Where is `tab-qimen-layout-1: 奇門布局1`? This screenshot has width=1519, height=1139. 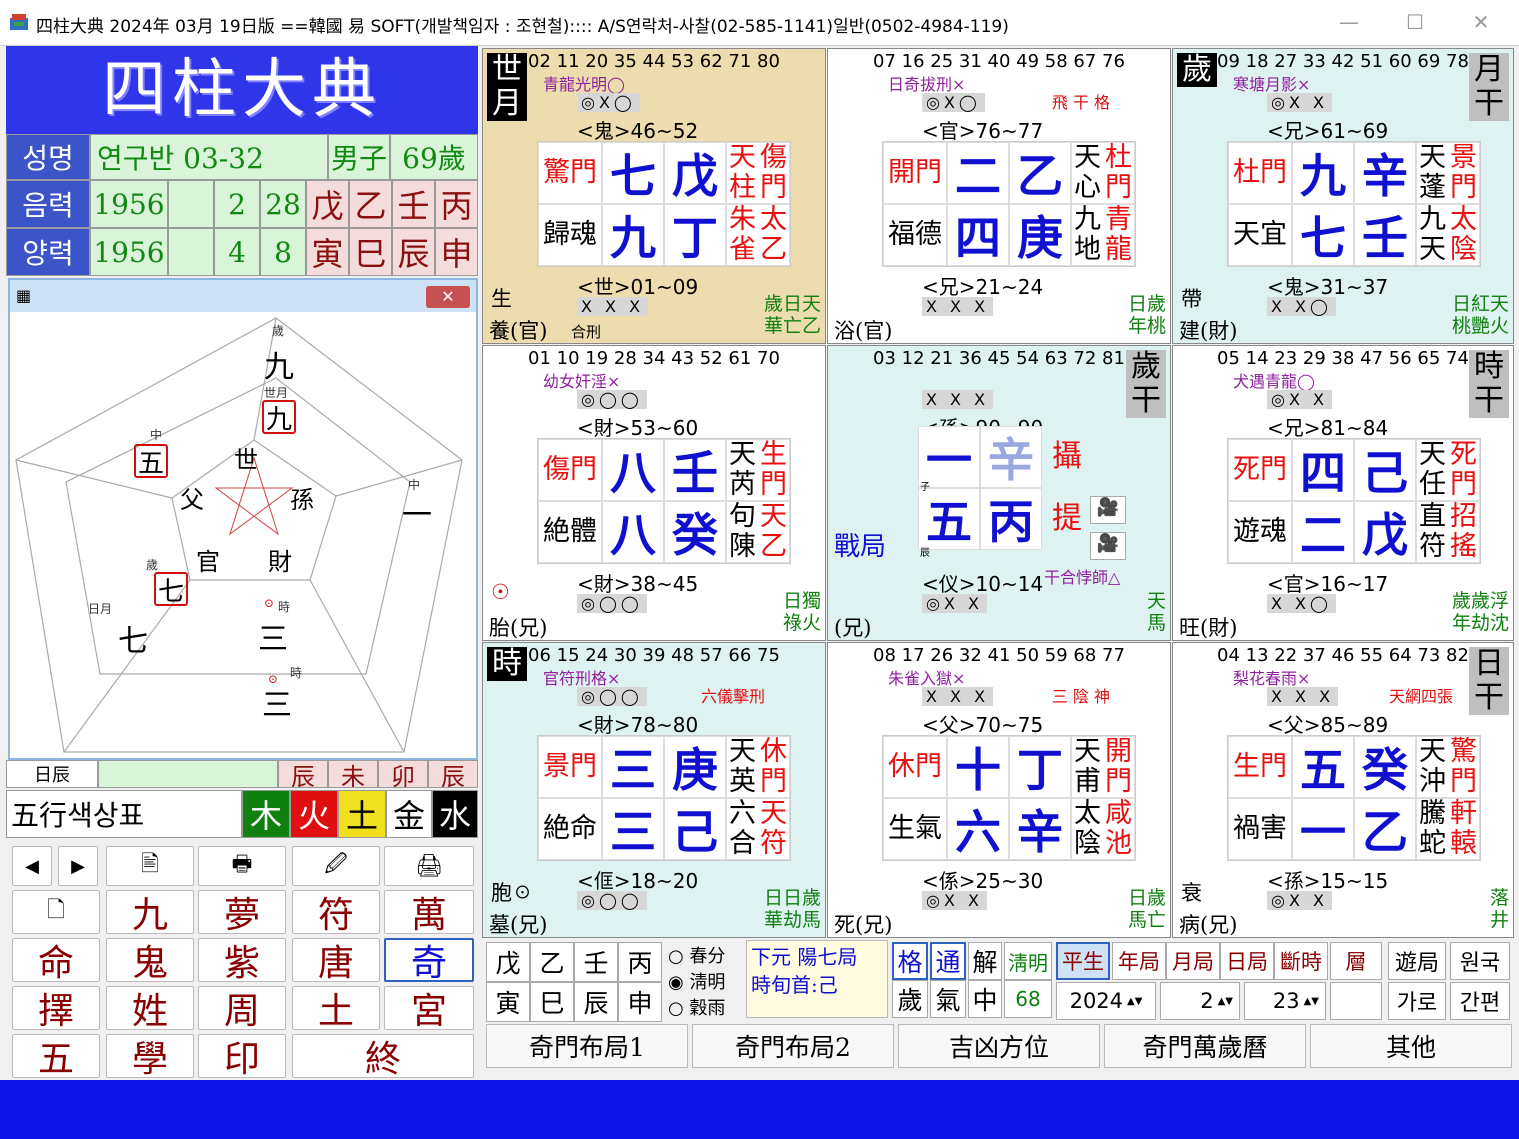 tab-qimen-layout-1: 奇門布局1 is located at coordinates (587, 1046).